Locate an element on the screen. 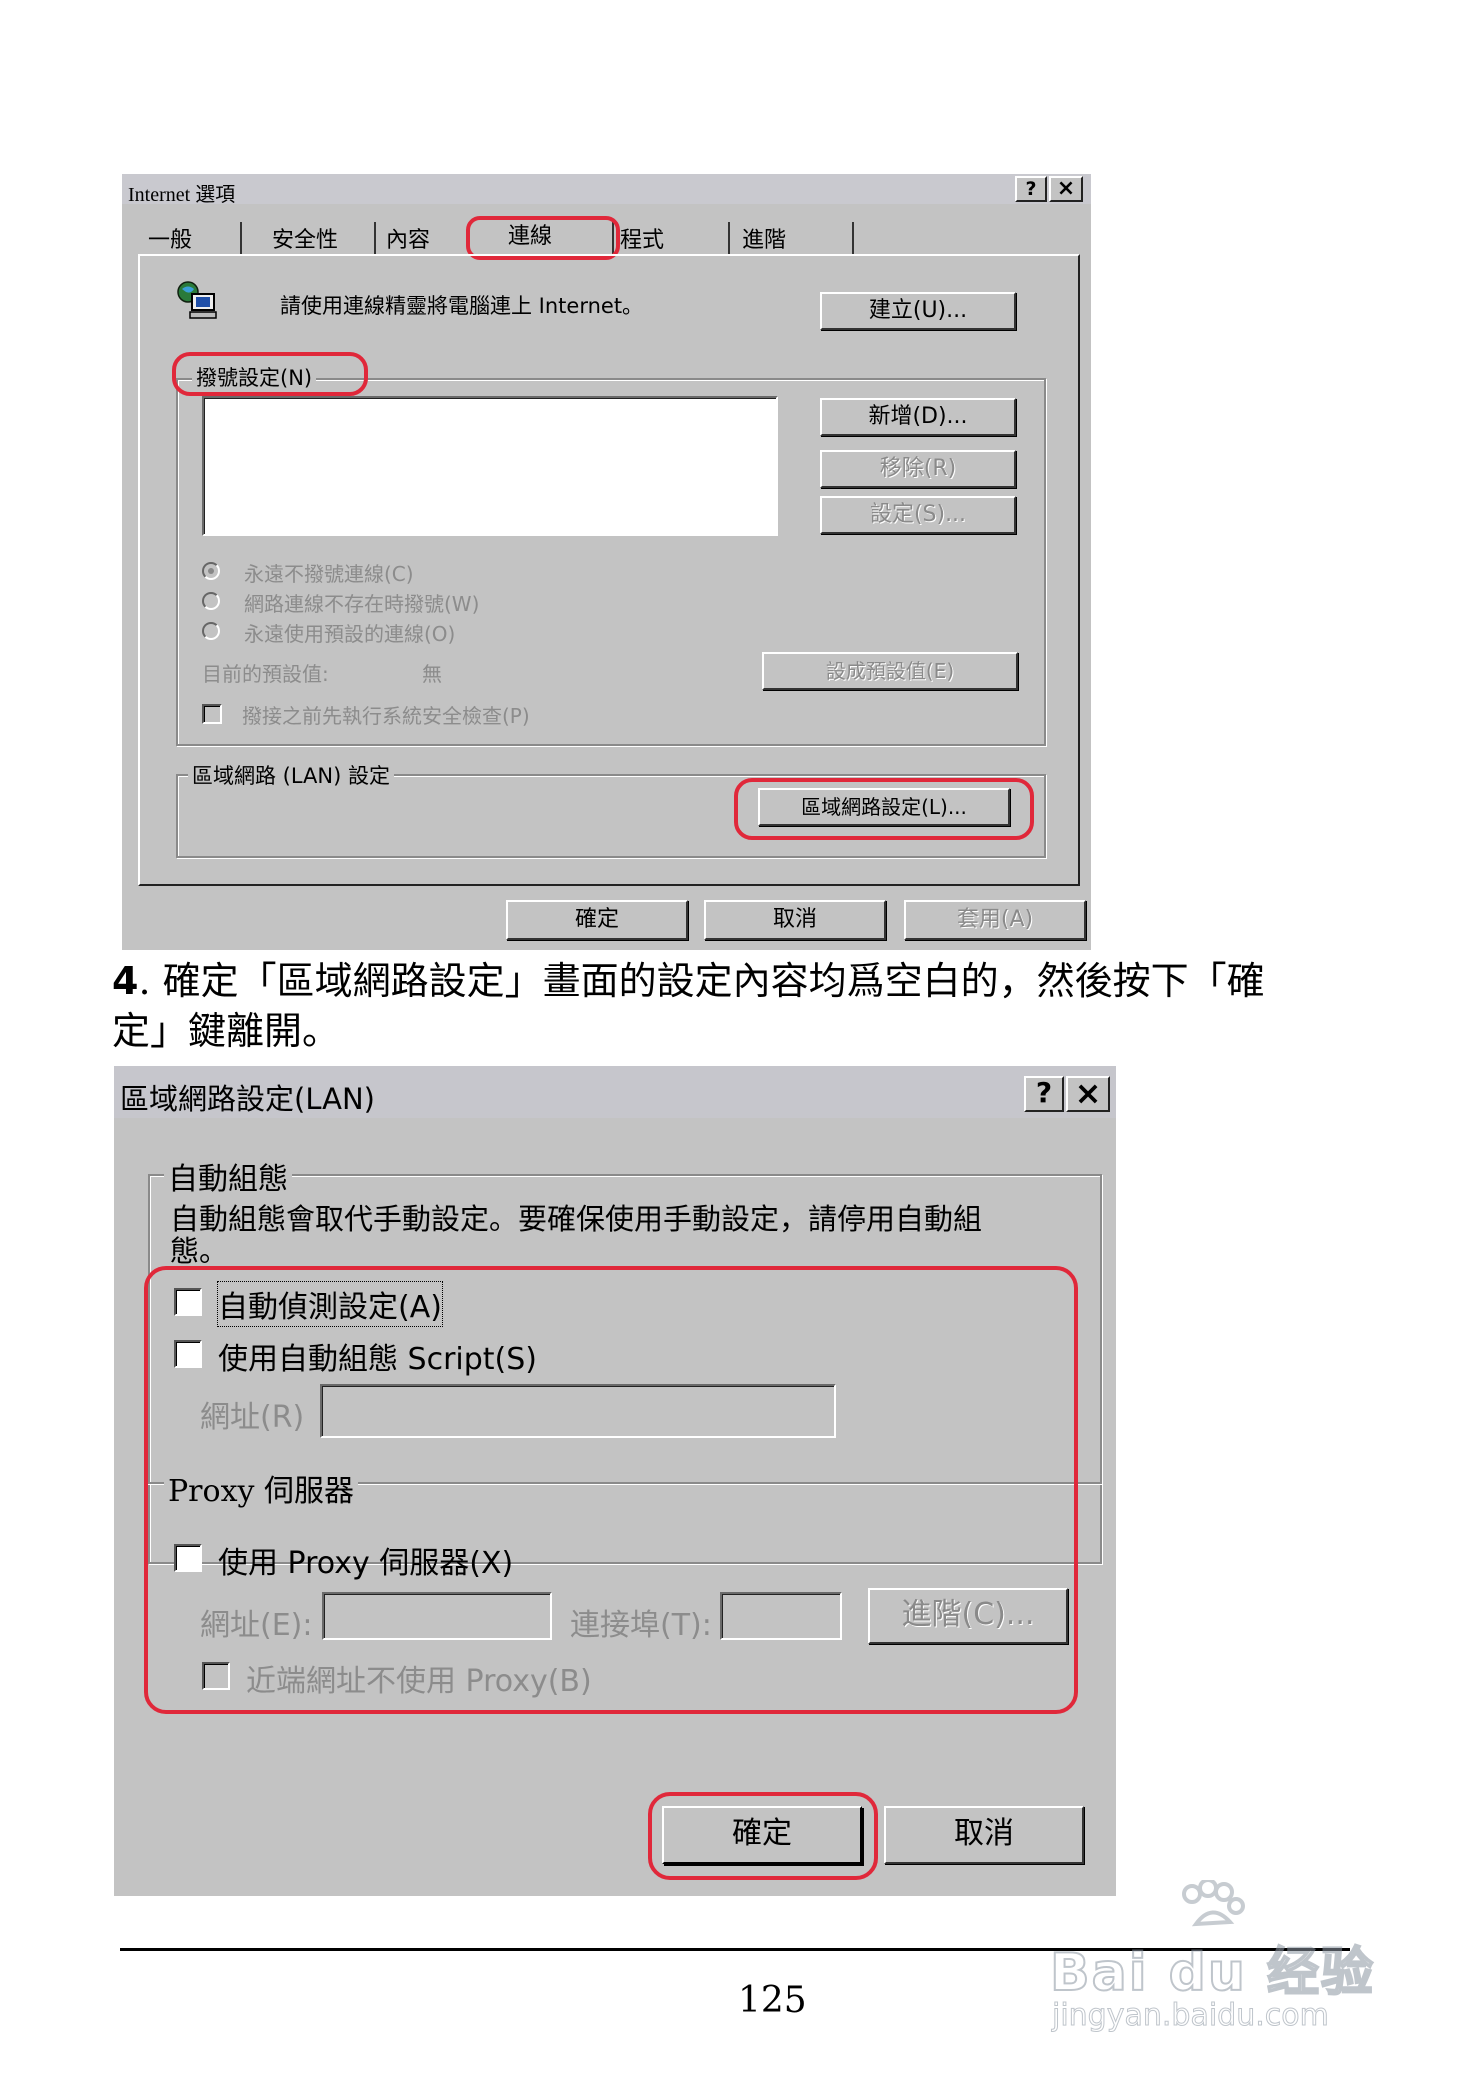  radio-never-dial is located at coordinates (211, 571).